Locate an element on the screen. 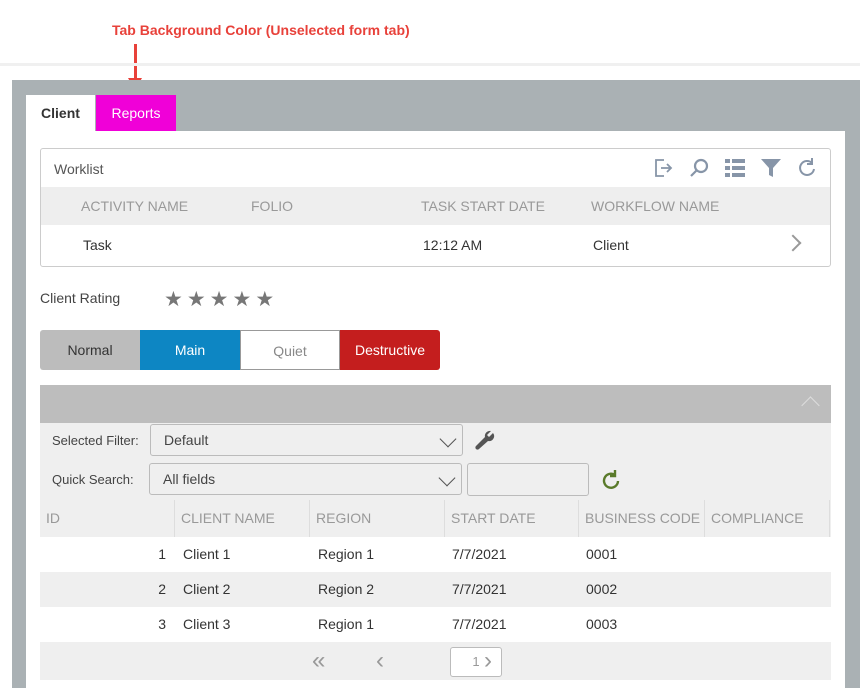 The height and width of the screenshot is (688, 860). cell-code: 0003 is located at coordinates (602, 624).